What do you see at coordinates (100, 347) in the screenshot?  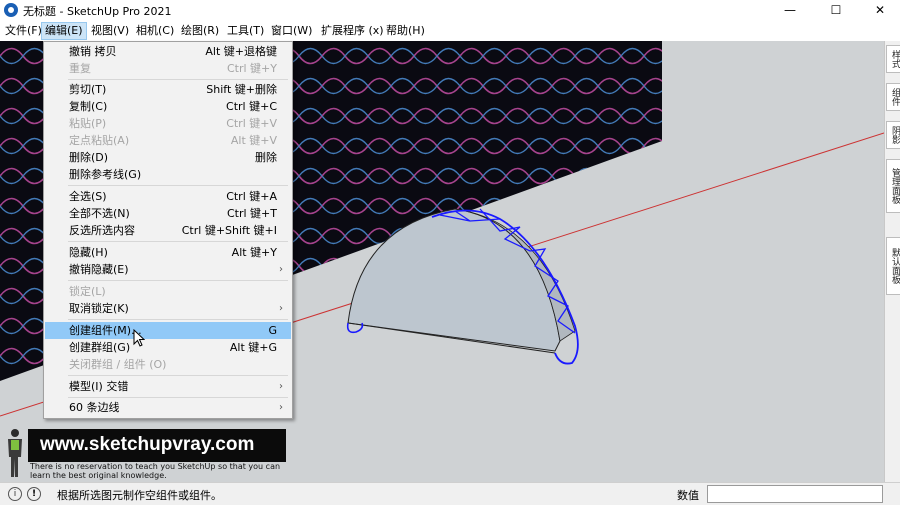 I see `menu-item-label: 创建群组(G)` at bounding box center [100, 347].